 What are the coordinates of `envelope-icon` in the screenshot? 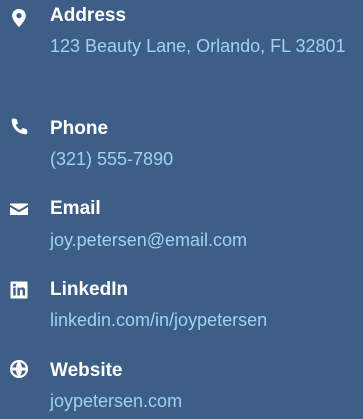 It's located at (19, 209).